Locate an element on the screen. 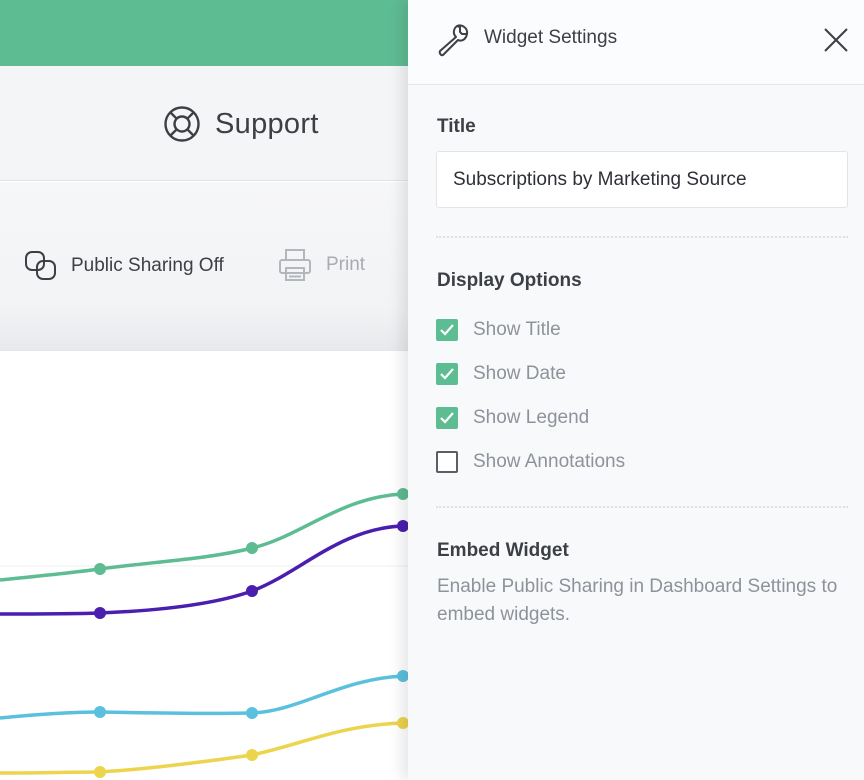 This screenshot has width=864, height=780. show-legend-label: Show Legend is located at coordinates (531, 417).